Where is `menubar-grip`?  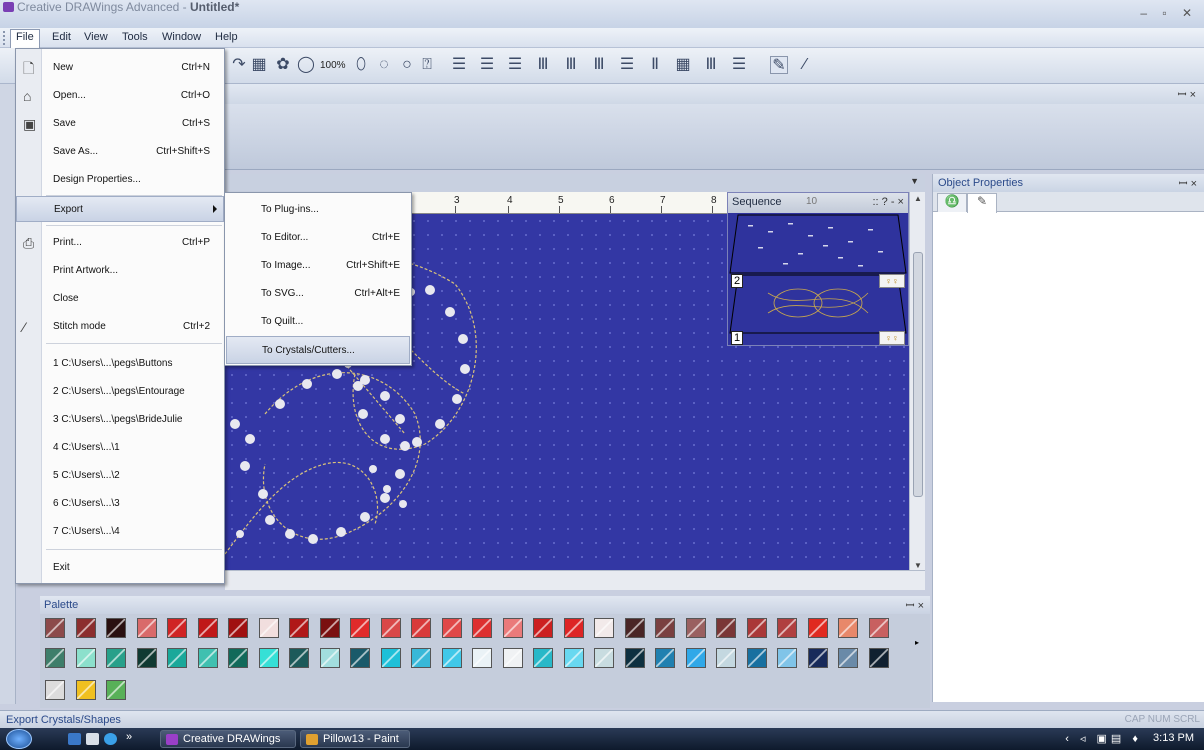
menubar-grip is located at coordinates (4, 38).